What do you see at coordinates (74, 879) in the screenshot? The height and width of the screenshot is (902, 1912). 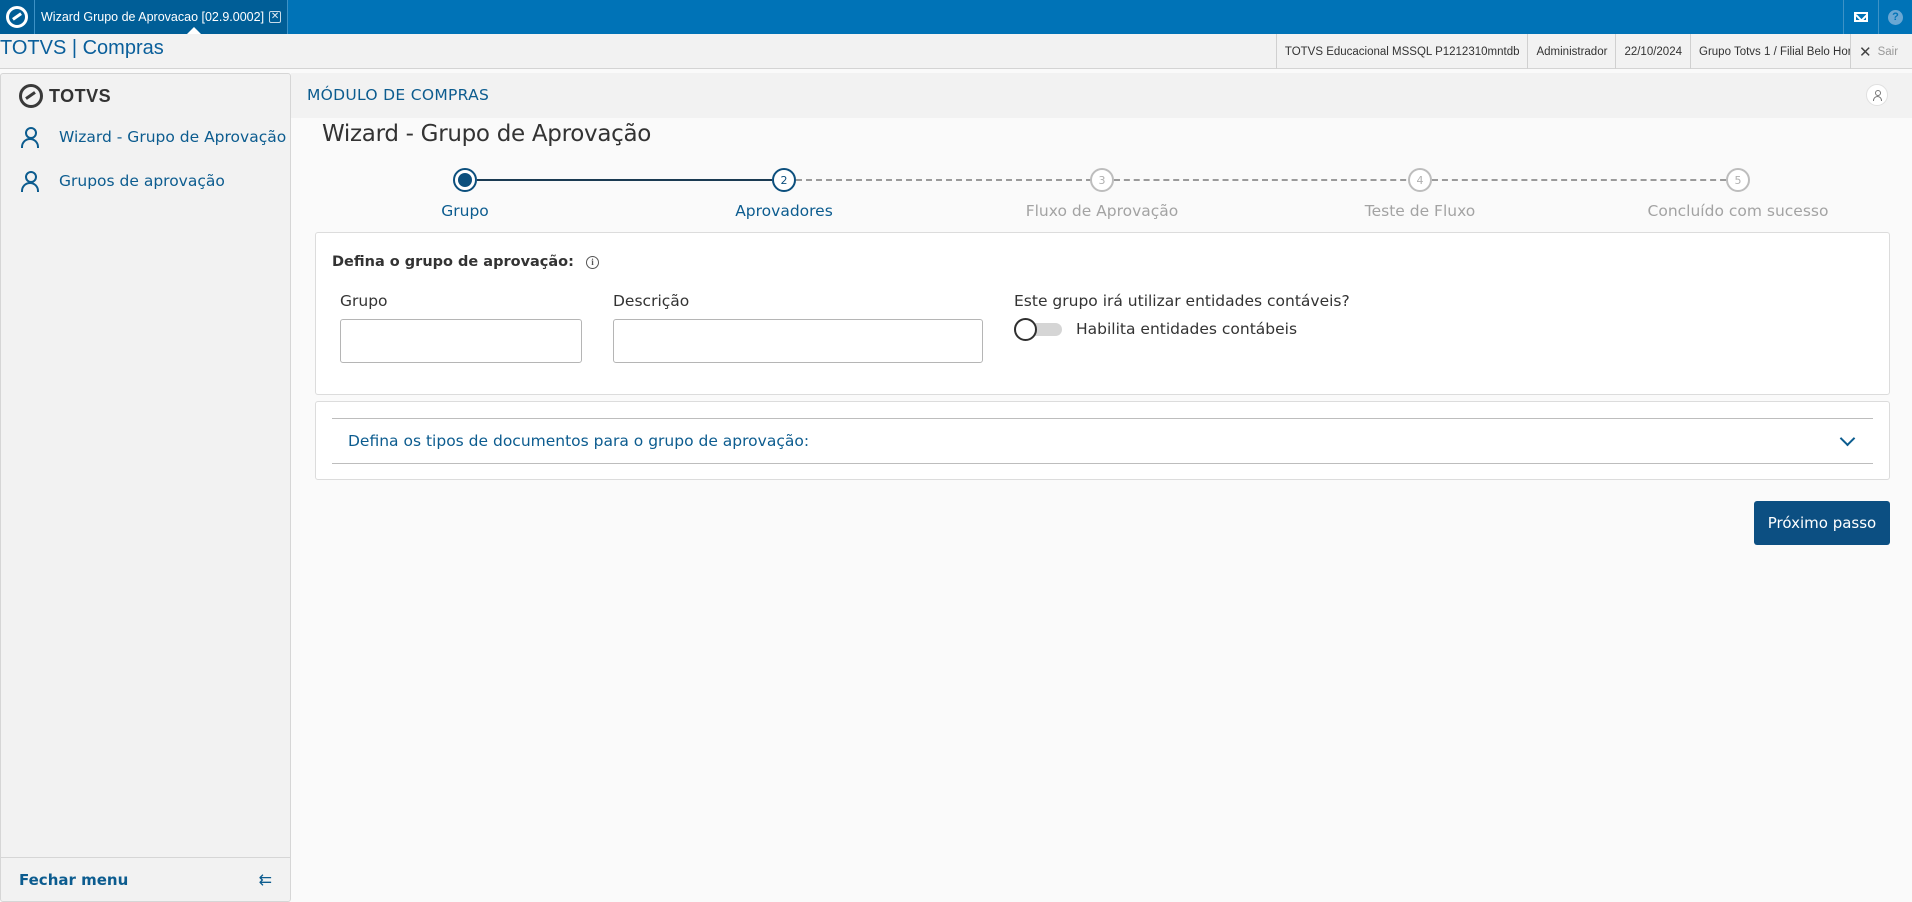 I see `close-menu-label: Fechar menu` at bounding box center [74, 879].